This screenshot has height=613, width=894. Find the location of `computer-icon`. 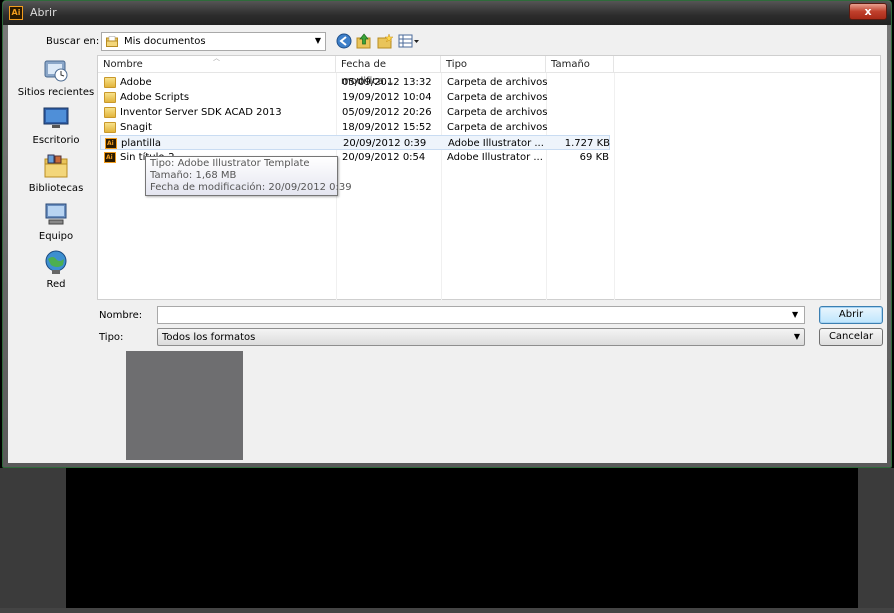

computer-icon is located at coordinates (56, 214).